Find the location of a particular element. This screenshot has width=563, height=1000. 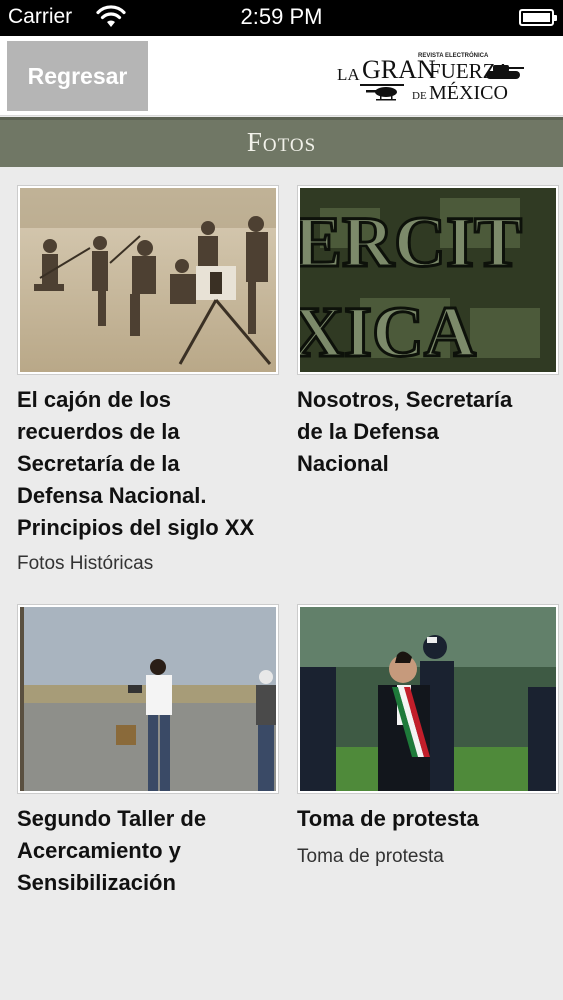

status-bar: Carrier 2:59 PM is located at coordinates (281, 18).